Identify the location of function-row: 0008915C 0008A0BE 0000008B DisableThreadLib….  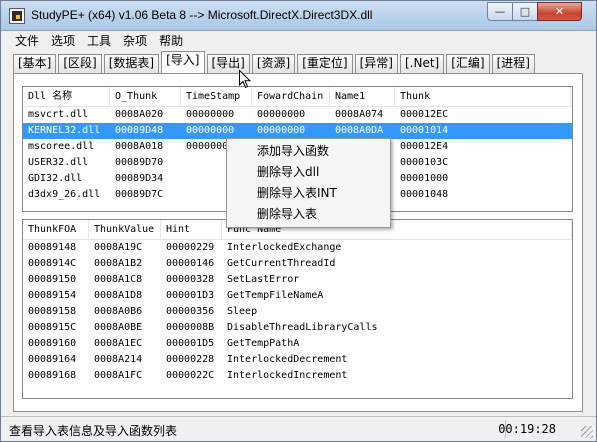
(297, 328).